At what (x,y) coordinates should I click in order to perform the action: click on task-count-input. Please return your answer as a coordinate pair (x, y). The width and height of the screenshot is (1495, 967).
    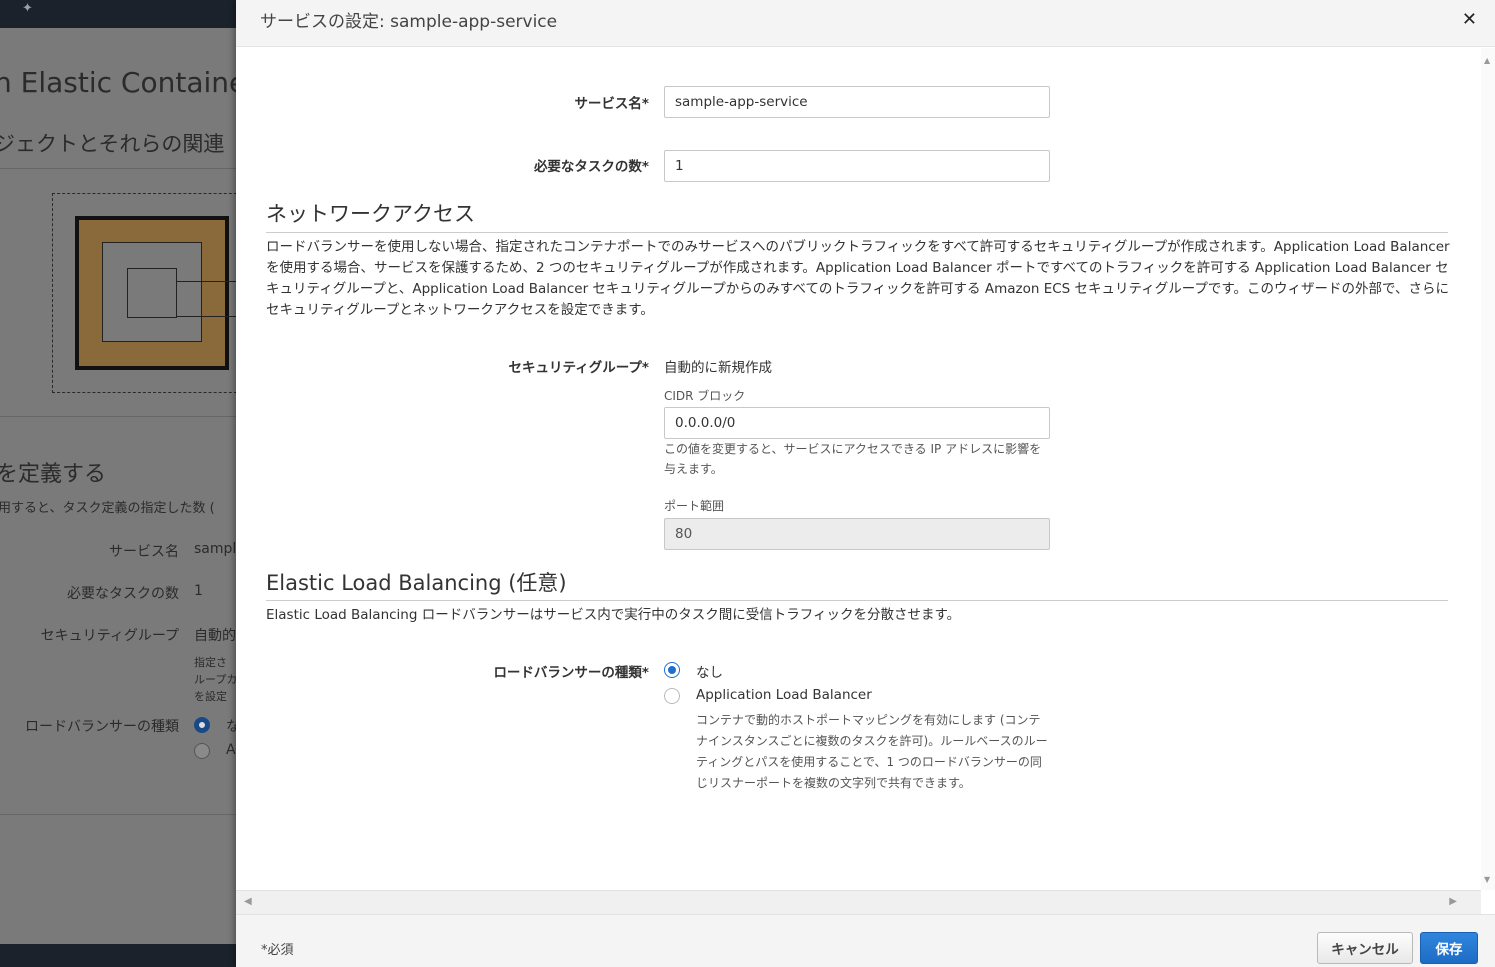
    Looking at the image, I should click on (857, 166).